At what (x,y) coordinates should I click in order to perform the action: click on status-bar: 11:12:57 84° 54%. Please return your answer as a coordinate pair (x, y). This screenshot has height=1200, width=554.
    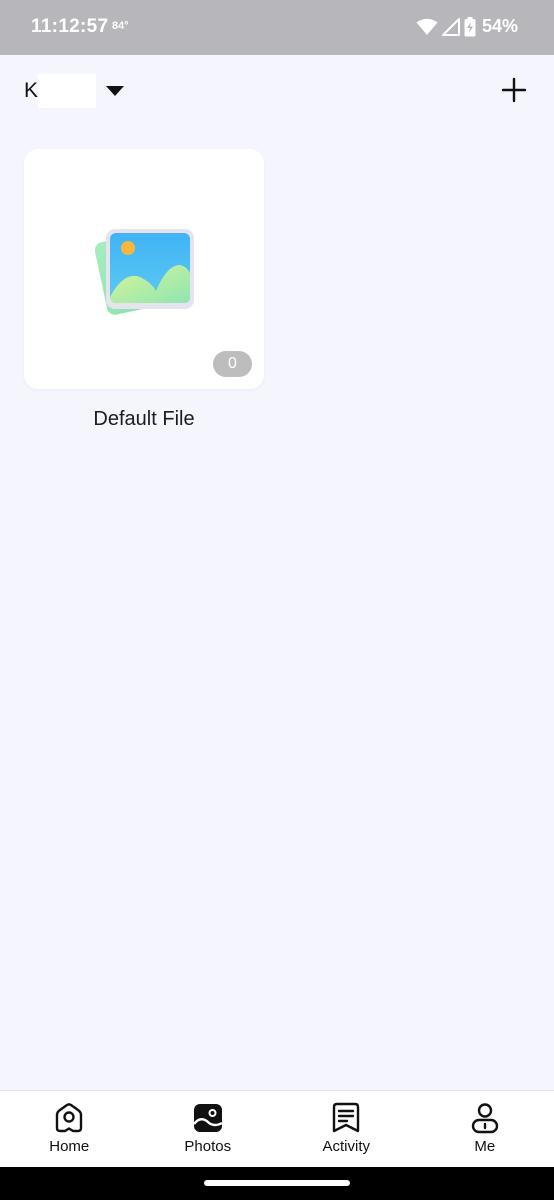
    Looking at the image, I should click on (277, 27).